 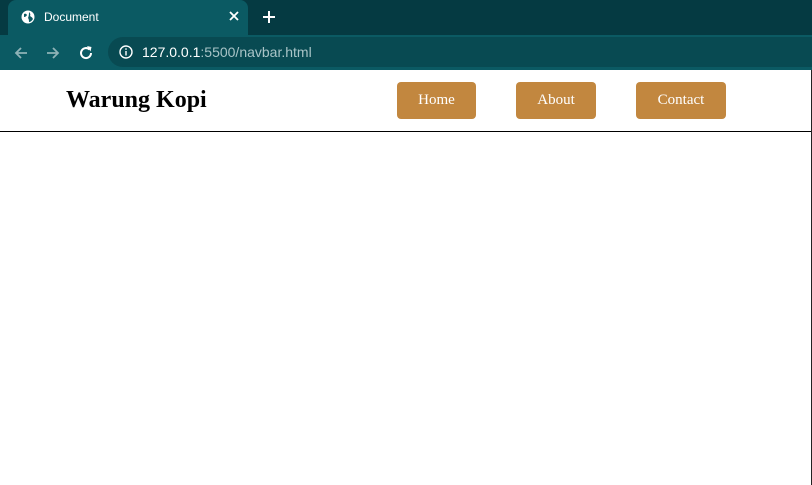 I want to click on contact-button: Contact, so click(x=681, y=100).